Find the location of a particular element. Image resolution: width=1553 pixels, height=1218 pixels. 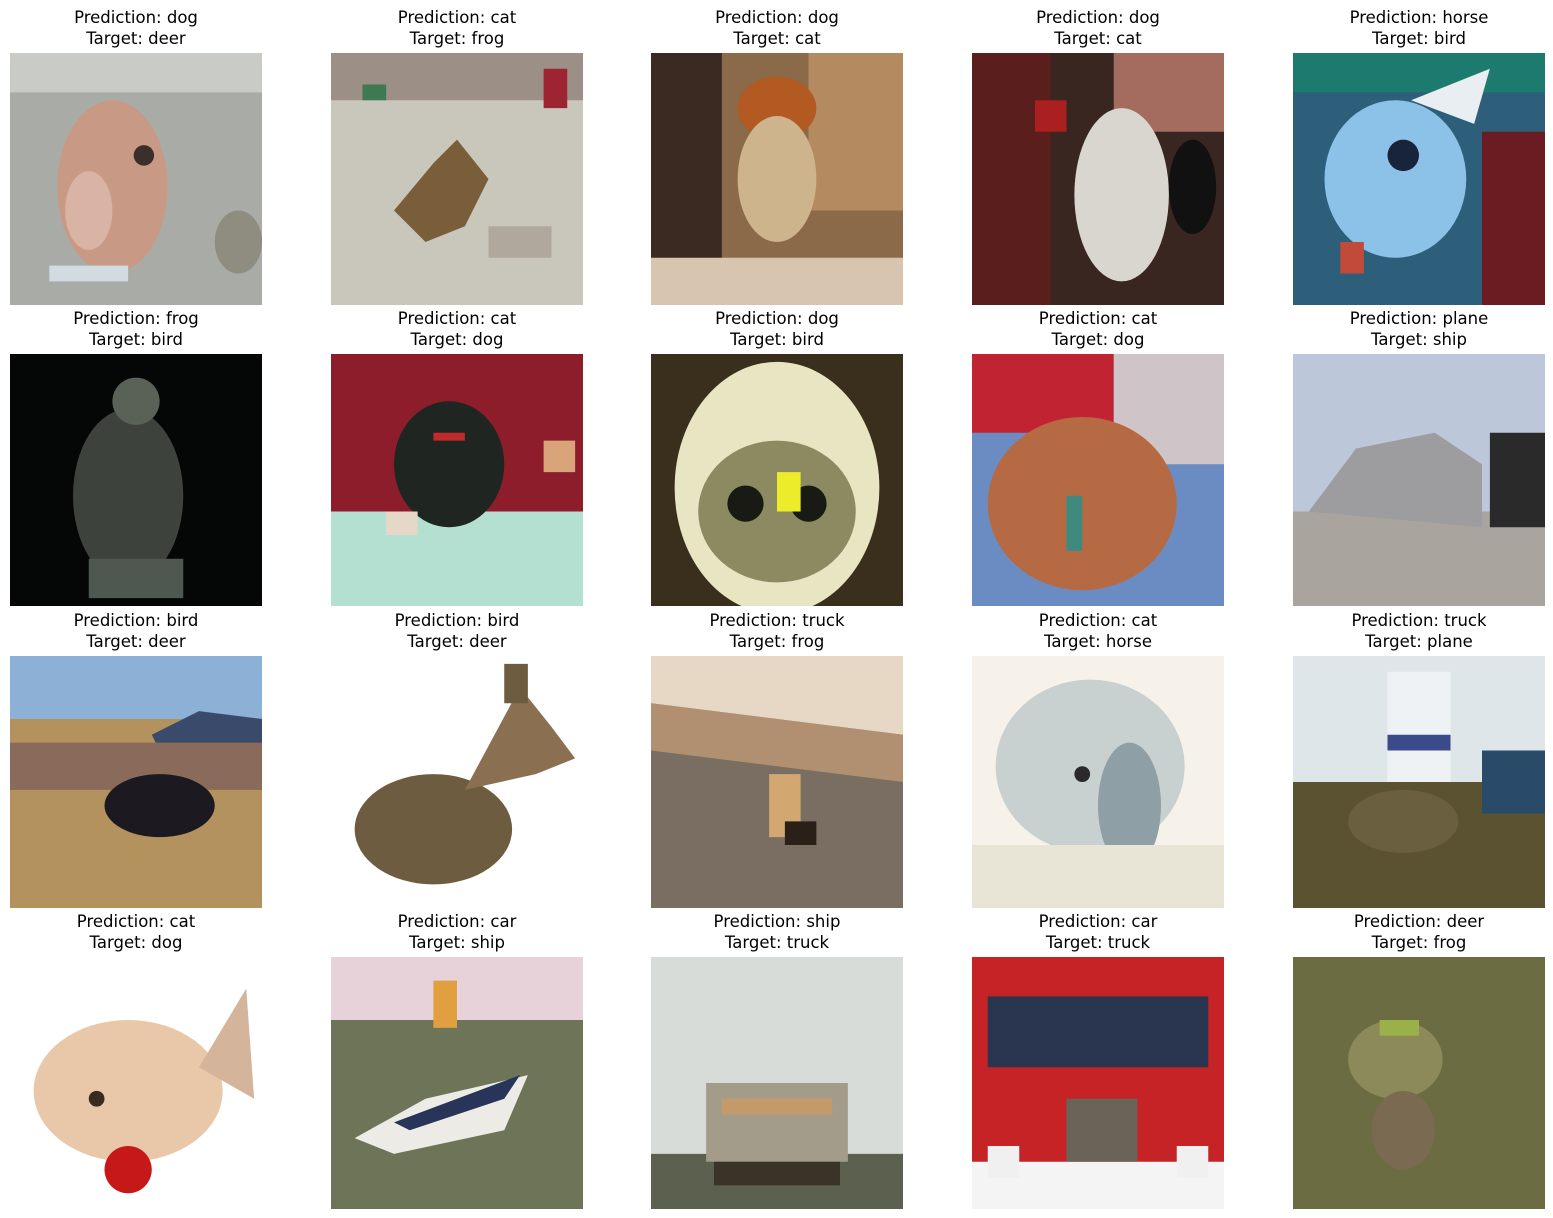

sample-title: Prediction: cat Target: horse is located at coordinates (1098, 631).